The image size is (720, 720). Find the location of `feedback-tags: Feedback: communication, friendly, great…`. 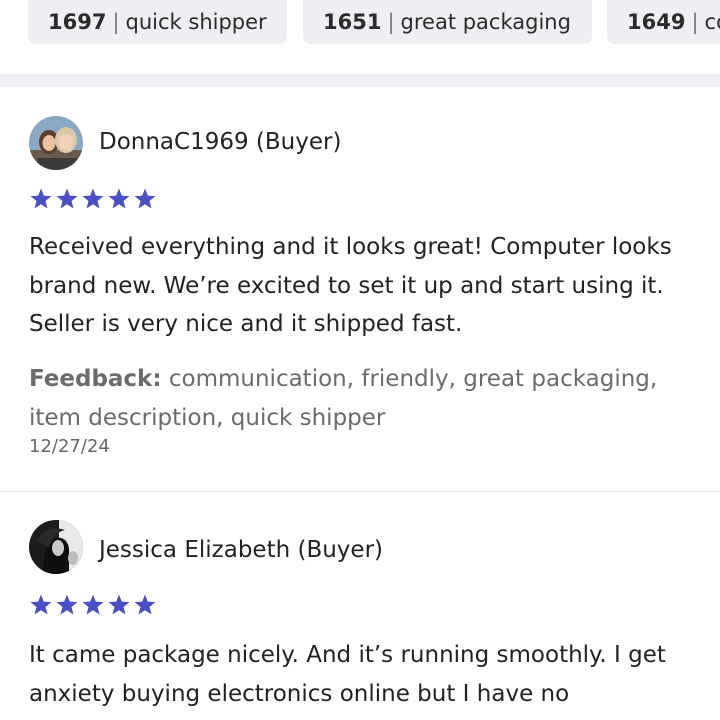

feedback-tags: Feedback: communication, friendly, great… is located at coordinates (364, 398).